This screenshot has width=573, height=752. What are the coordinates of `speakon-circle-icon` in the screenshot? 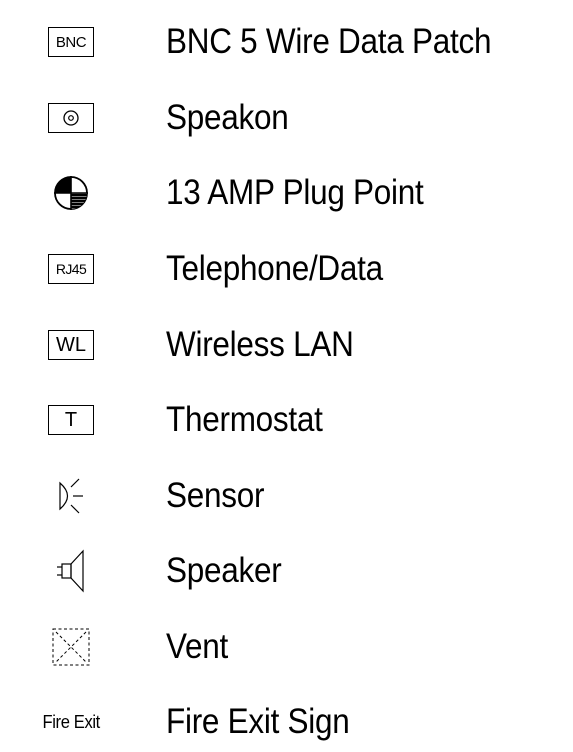 It's located at (71, 118).